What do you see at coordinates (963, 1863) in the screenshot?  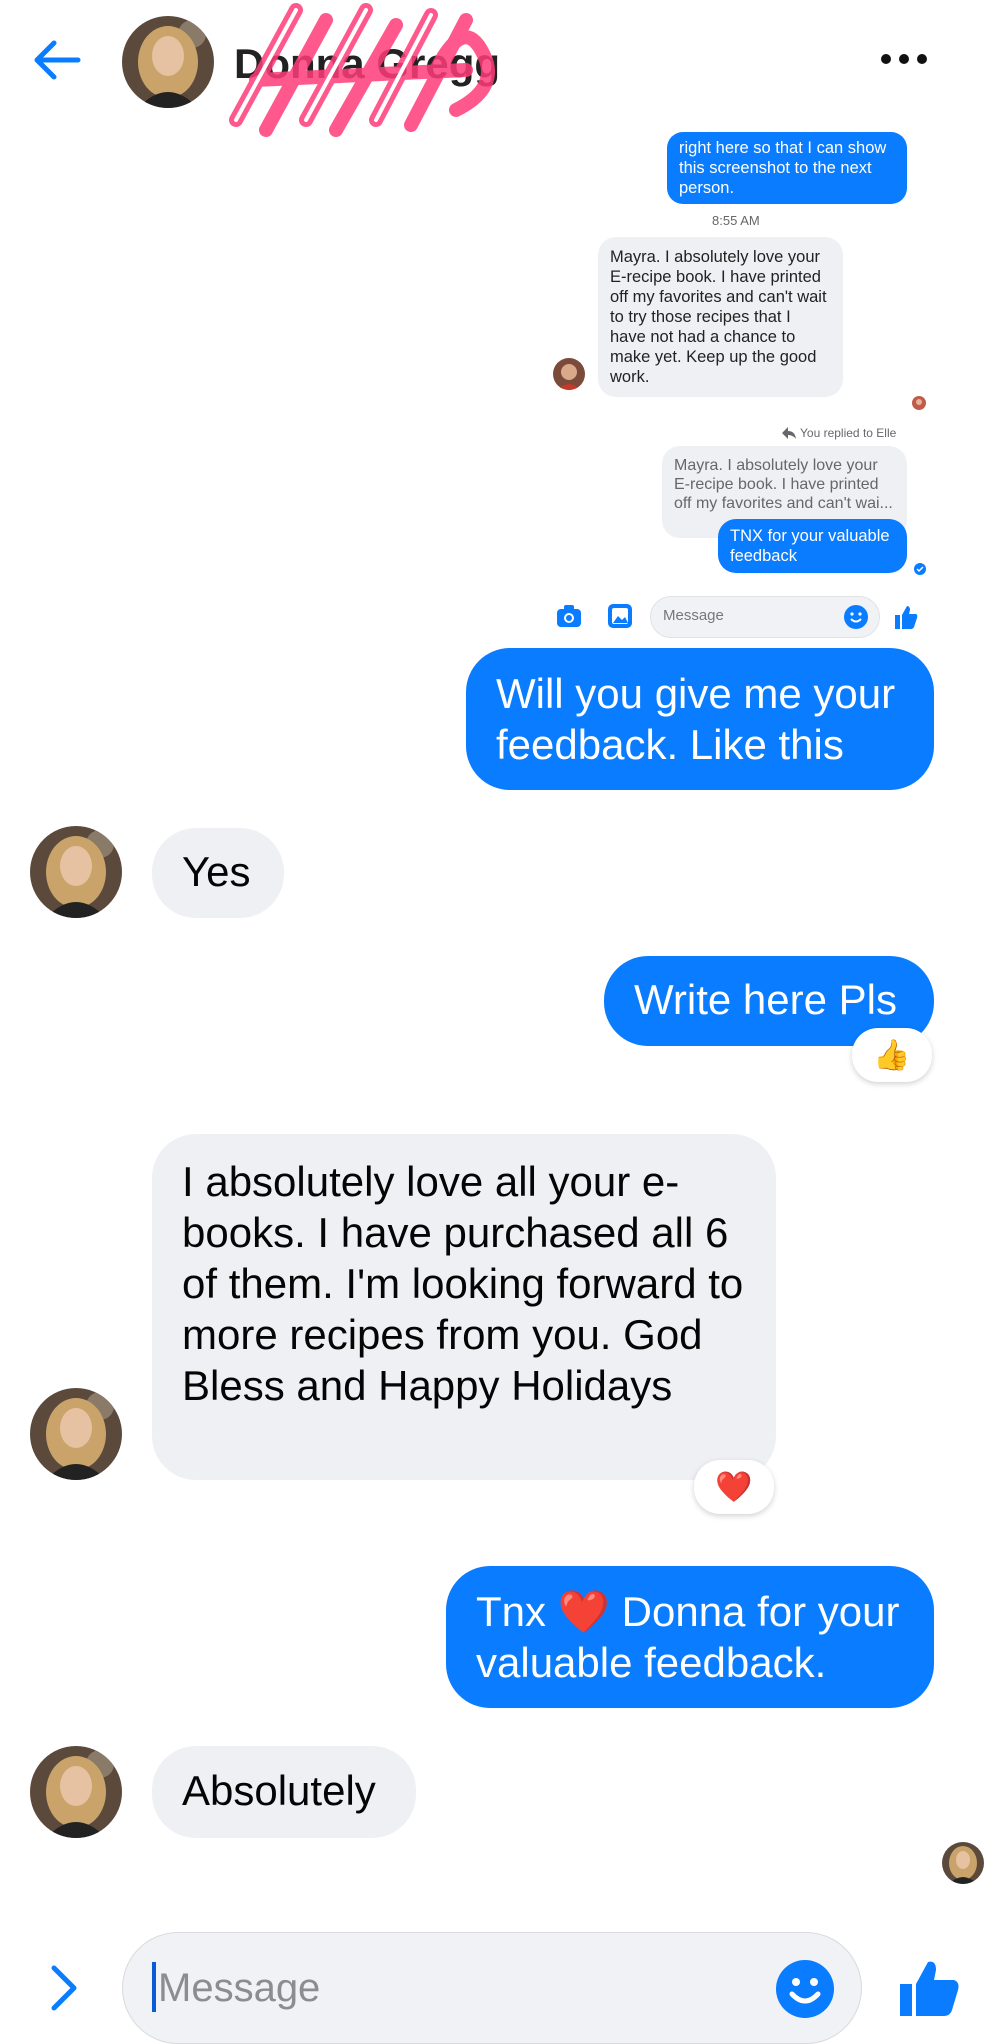 I see `seen-receipt-avatar` at bounding box center [963, 1863].